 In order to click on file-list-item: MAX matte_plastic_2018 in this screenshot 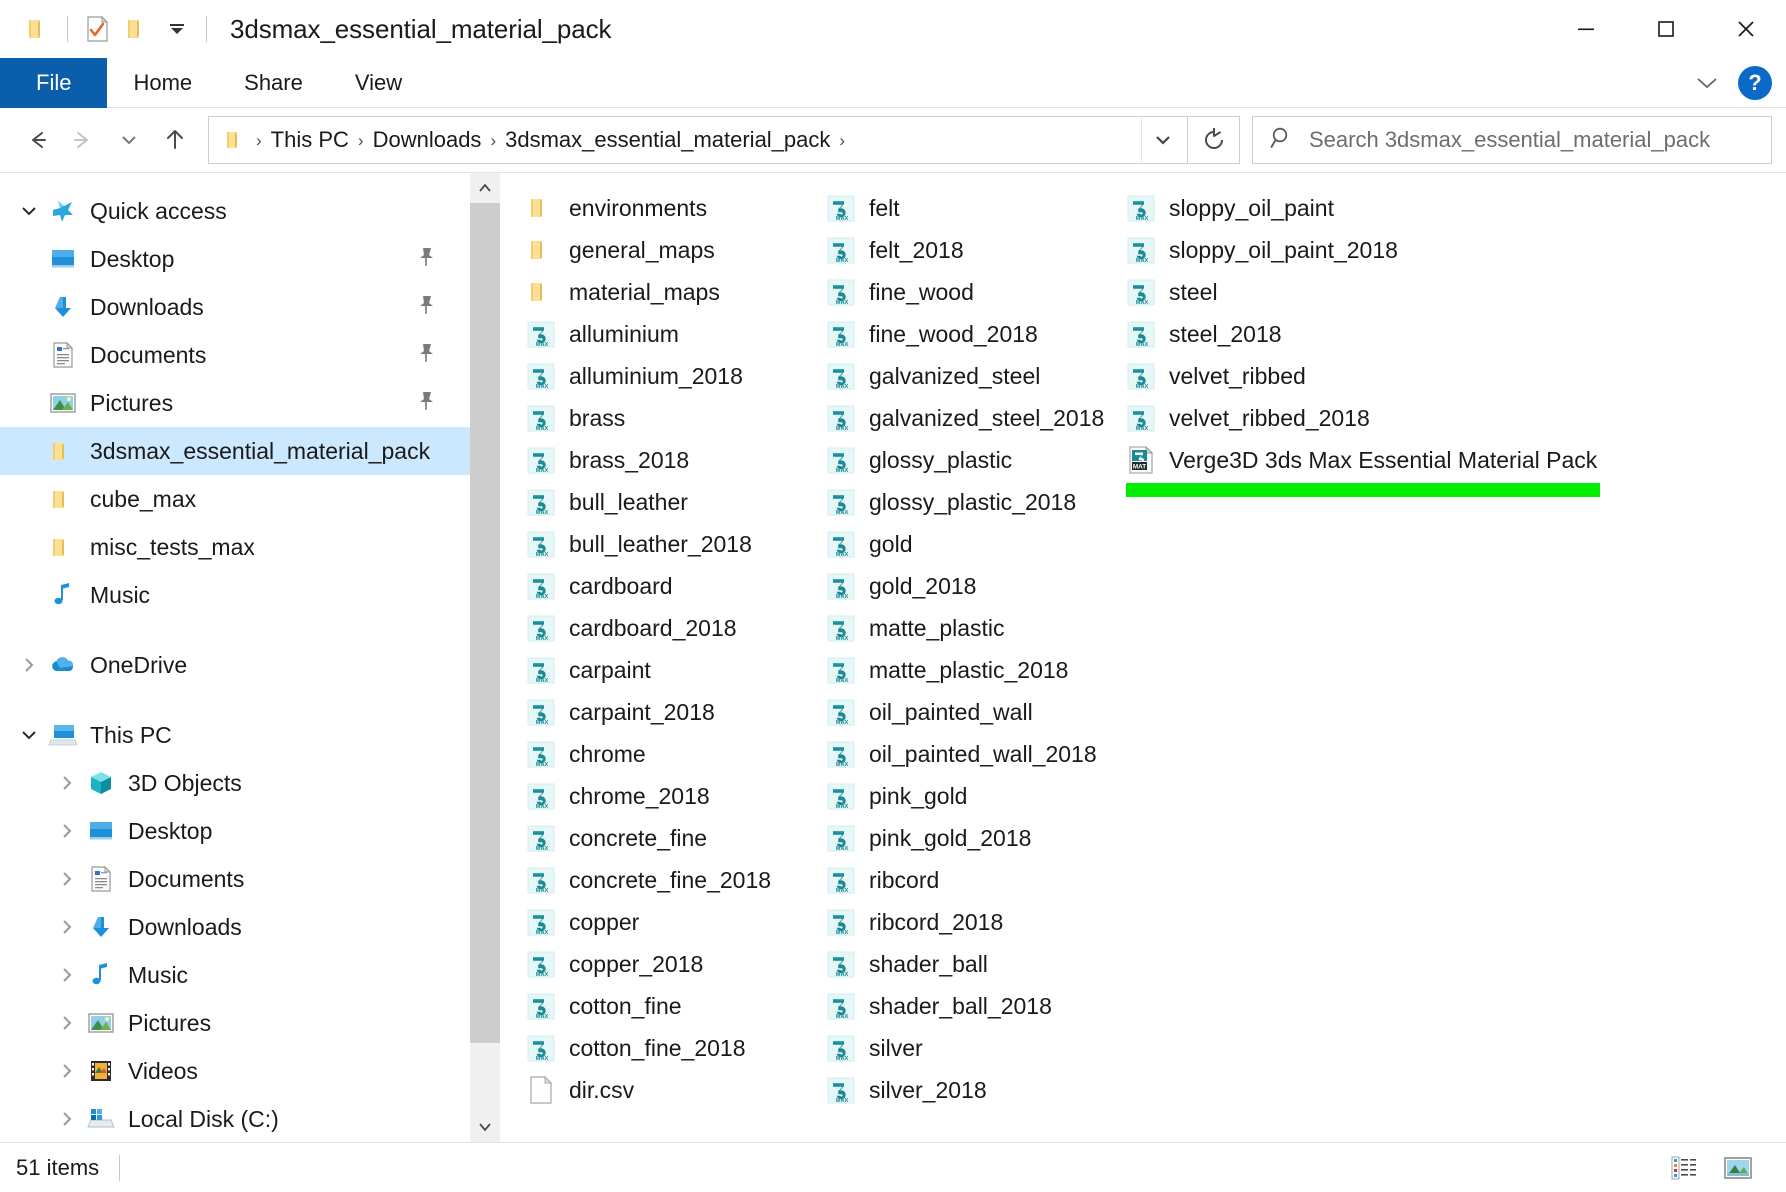, I will do `click(972, 670)`.